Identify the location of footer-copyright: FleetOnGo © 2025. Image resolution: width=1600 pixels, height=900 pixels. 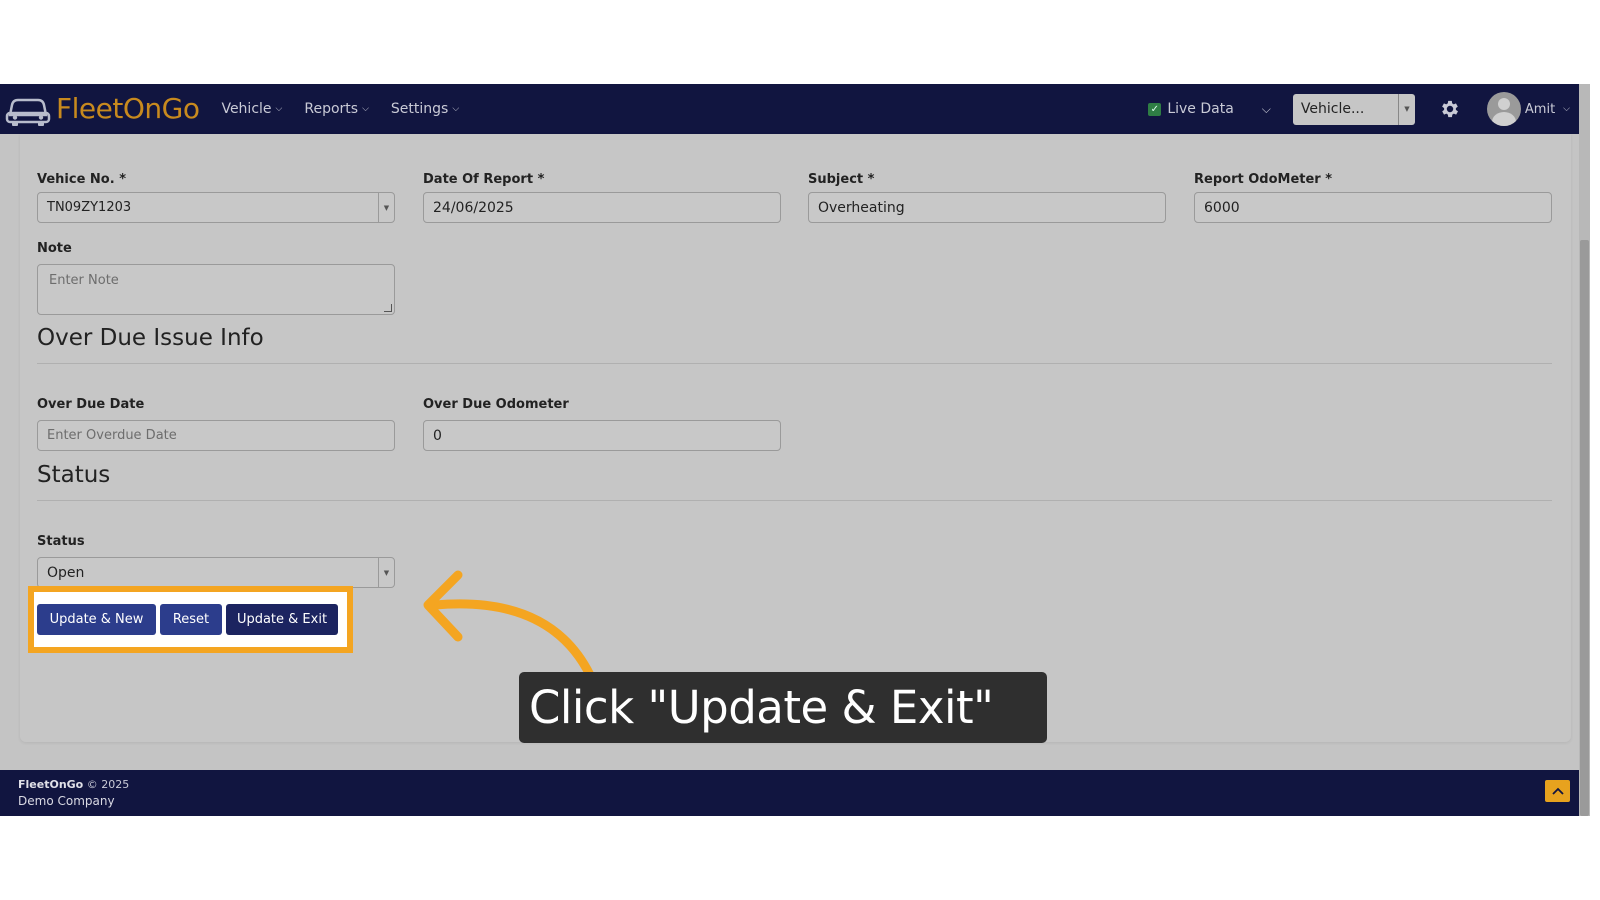
(73, 784).